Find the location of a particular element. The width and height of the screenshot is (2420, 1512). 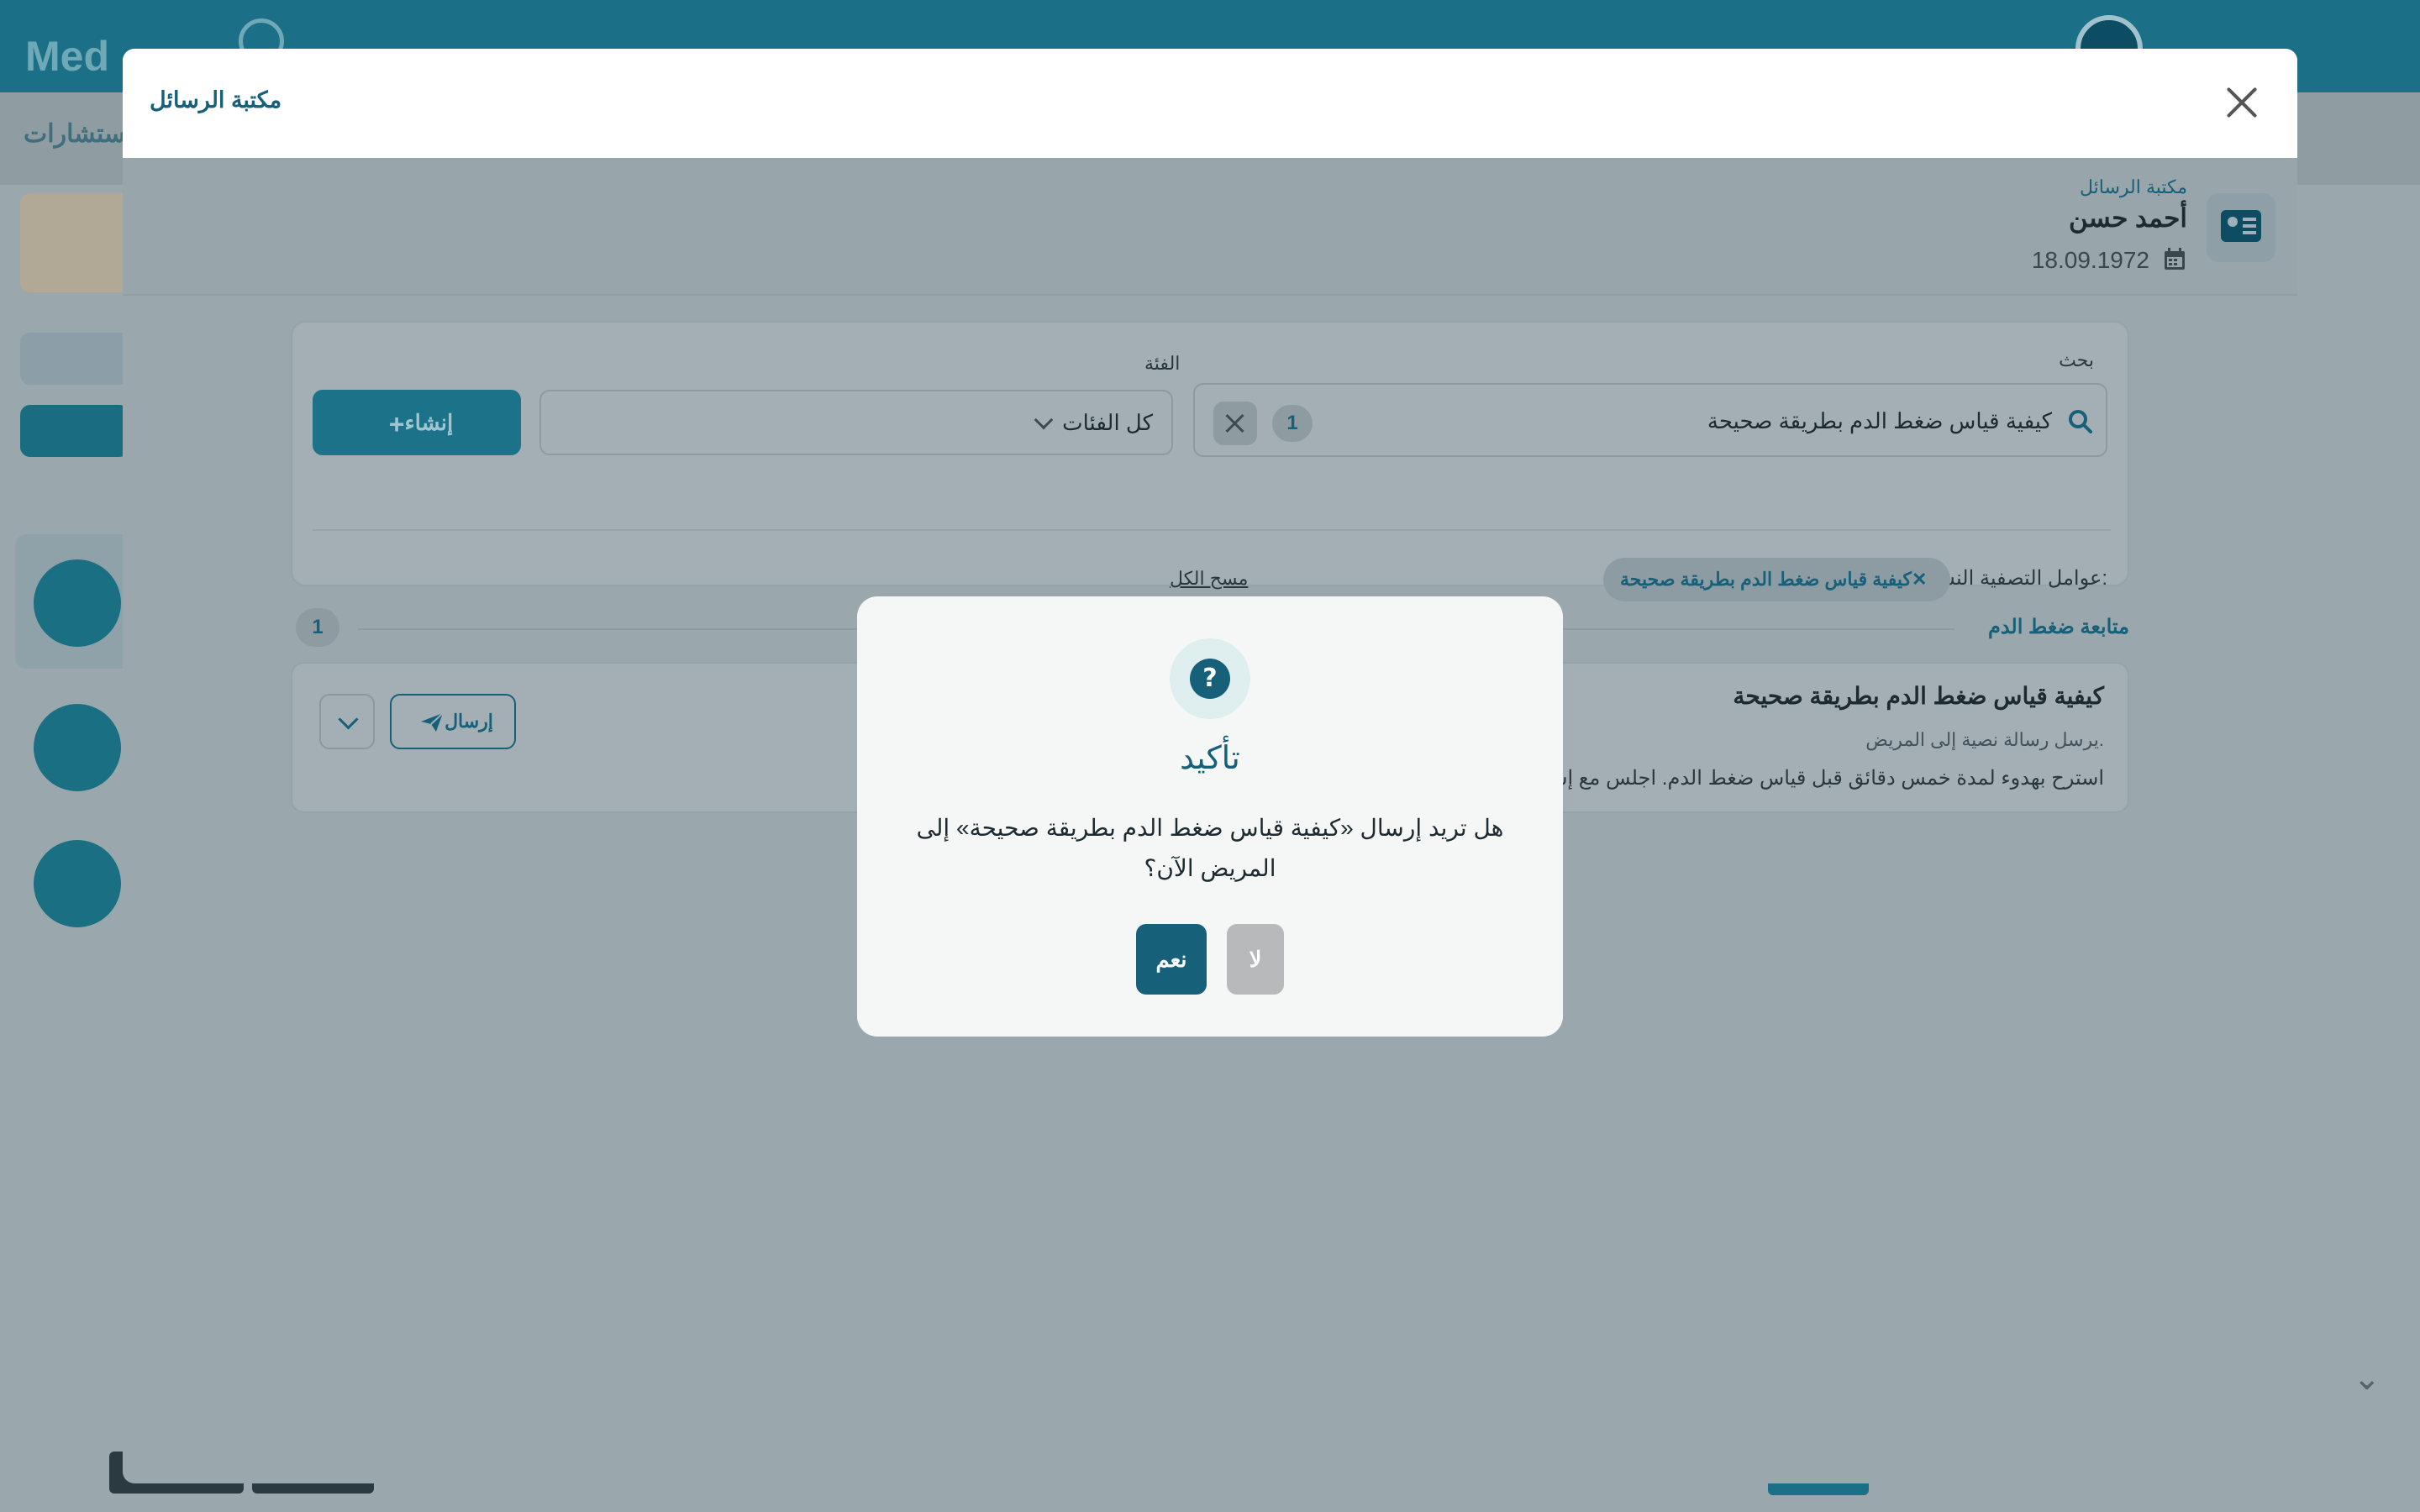

message-title: كيفية قياس ضغط الدم بطريقة صحيحة is located at coordinates (1919, 696).